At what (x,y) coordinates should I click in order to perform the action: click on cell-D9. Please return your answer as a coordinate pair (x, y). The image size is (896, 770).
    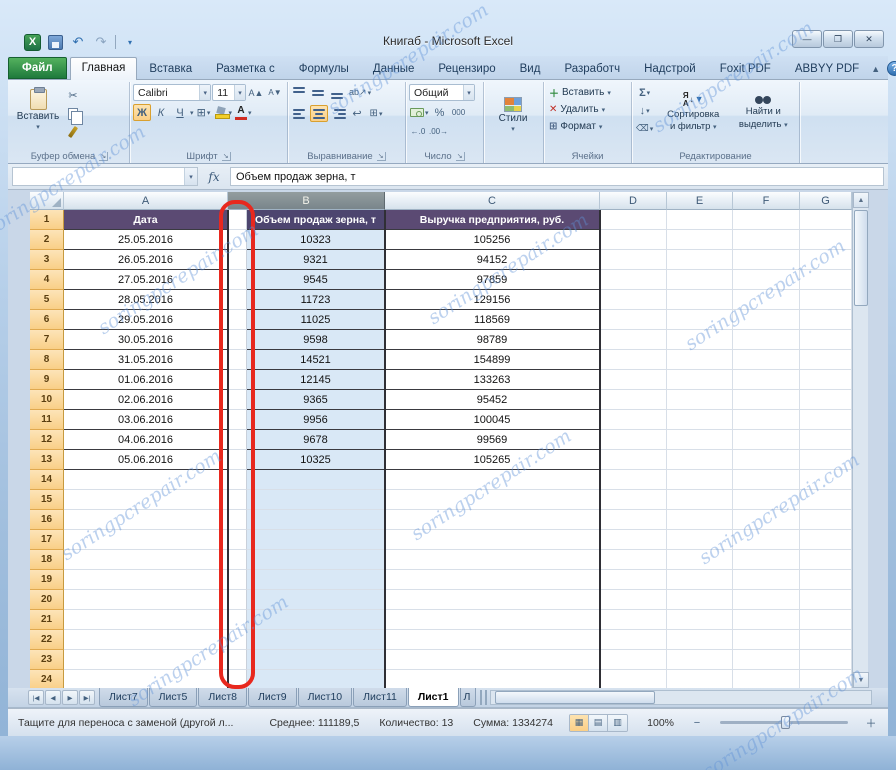
    Looking at the image, I should click on (633, 380).